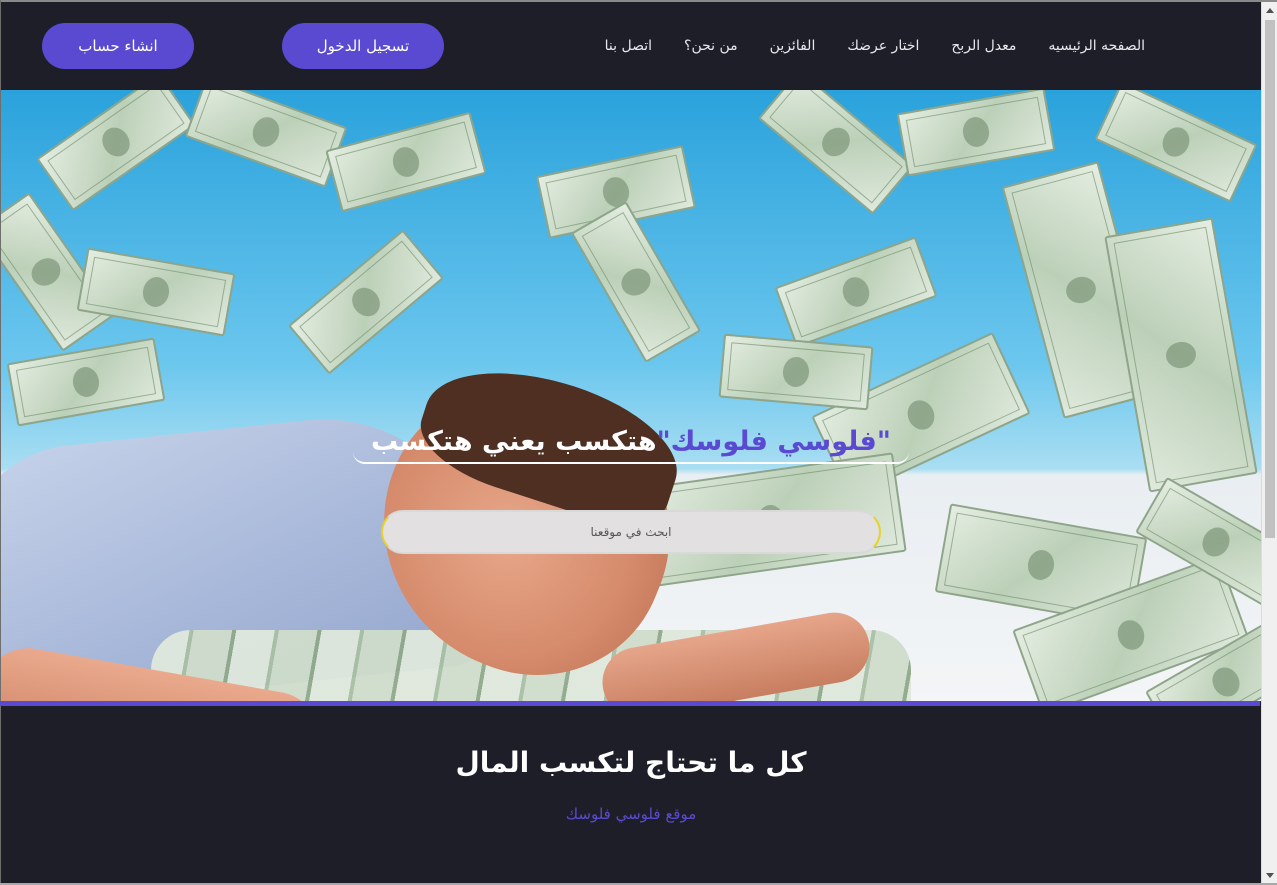  Describe the element at coordinates (773, 441) in the screenshot. I see `hero-title-accent: "فلوسي فلوسك"` at that location.